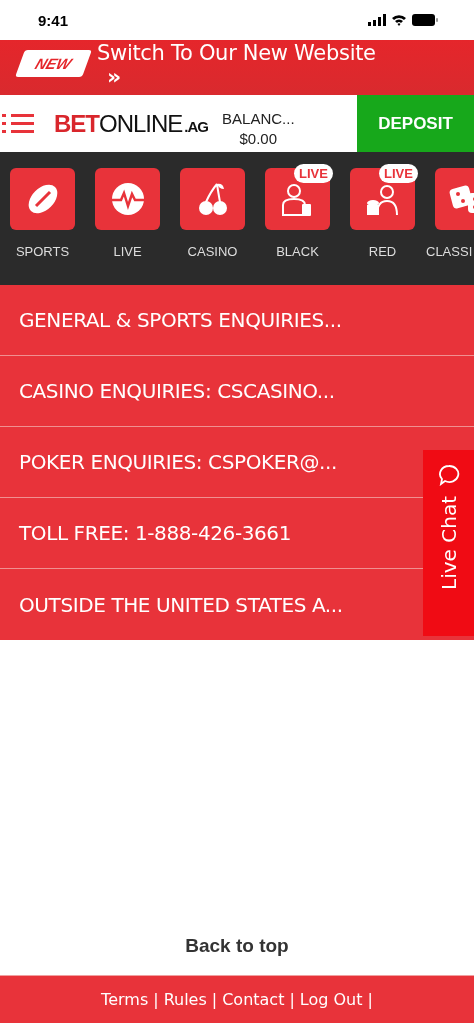 This screenshot has width=474, height=1023. What do you see at coordinates (42, 251) in the screenshot?
I see `category-label: SPORTS` at bounding box center [42, 251].